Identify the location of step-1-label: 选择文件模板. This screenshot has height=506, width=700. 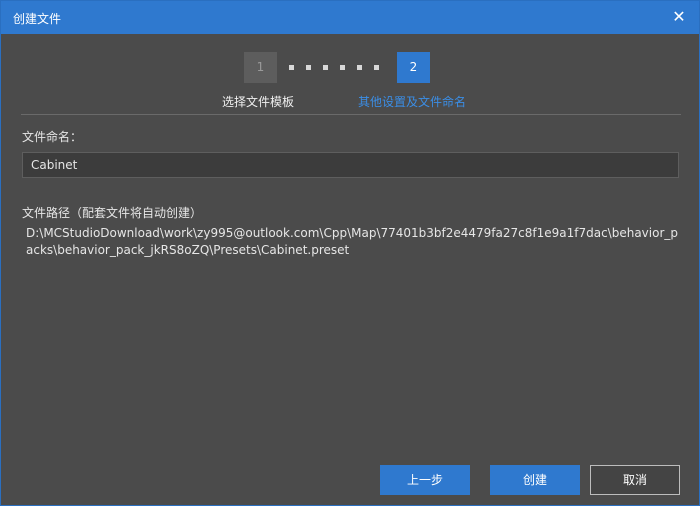
(258, 102).